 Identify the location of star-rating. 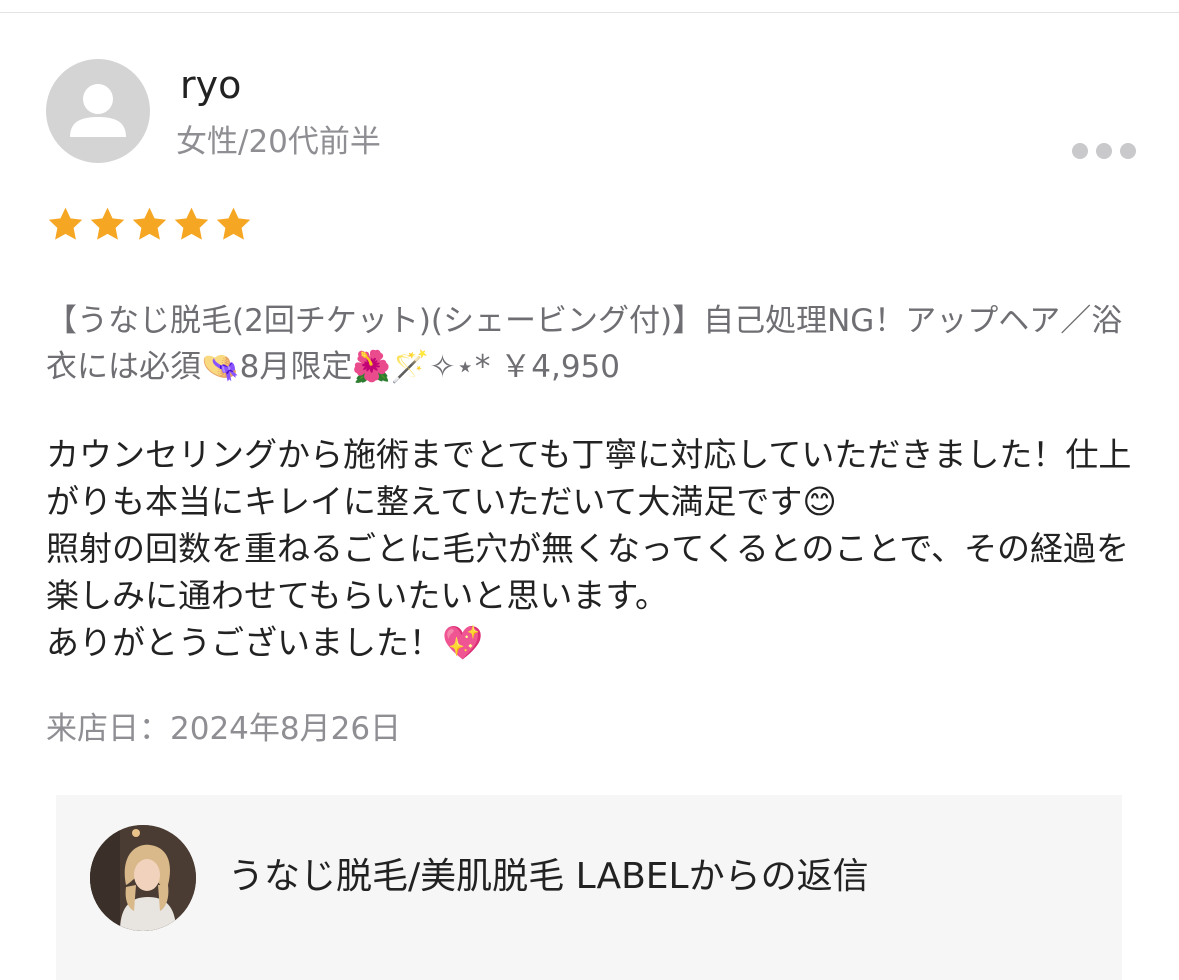
(149, 224).